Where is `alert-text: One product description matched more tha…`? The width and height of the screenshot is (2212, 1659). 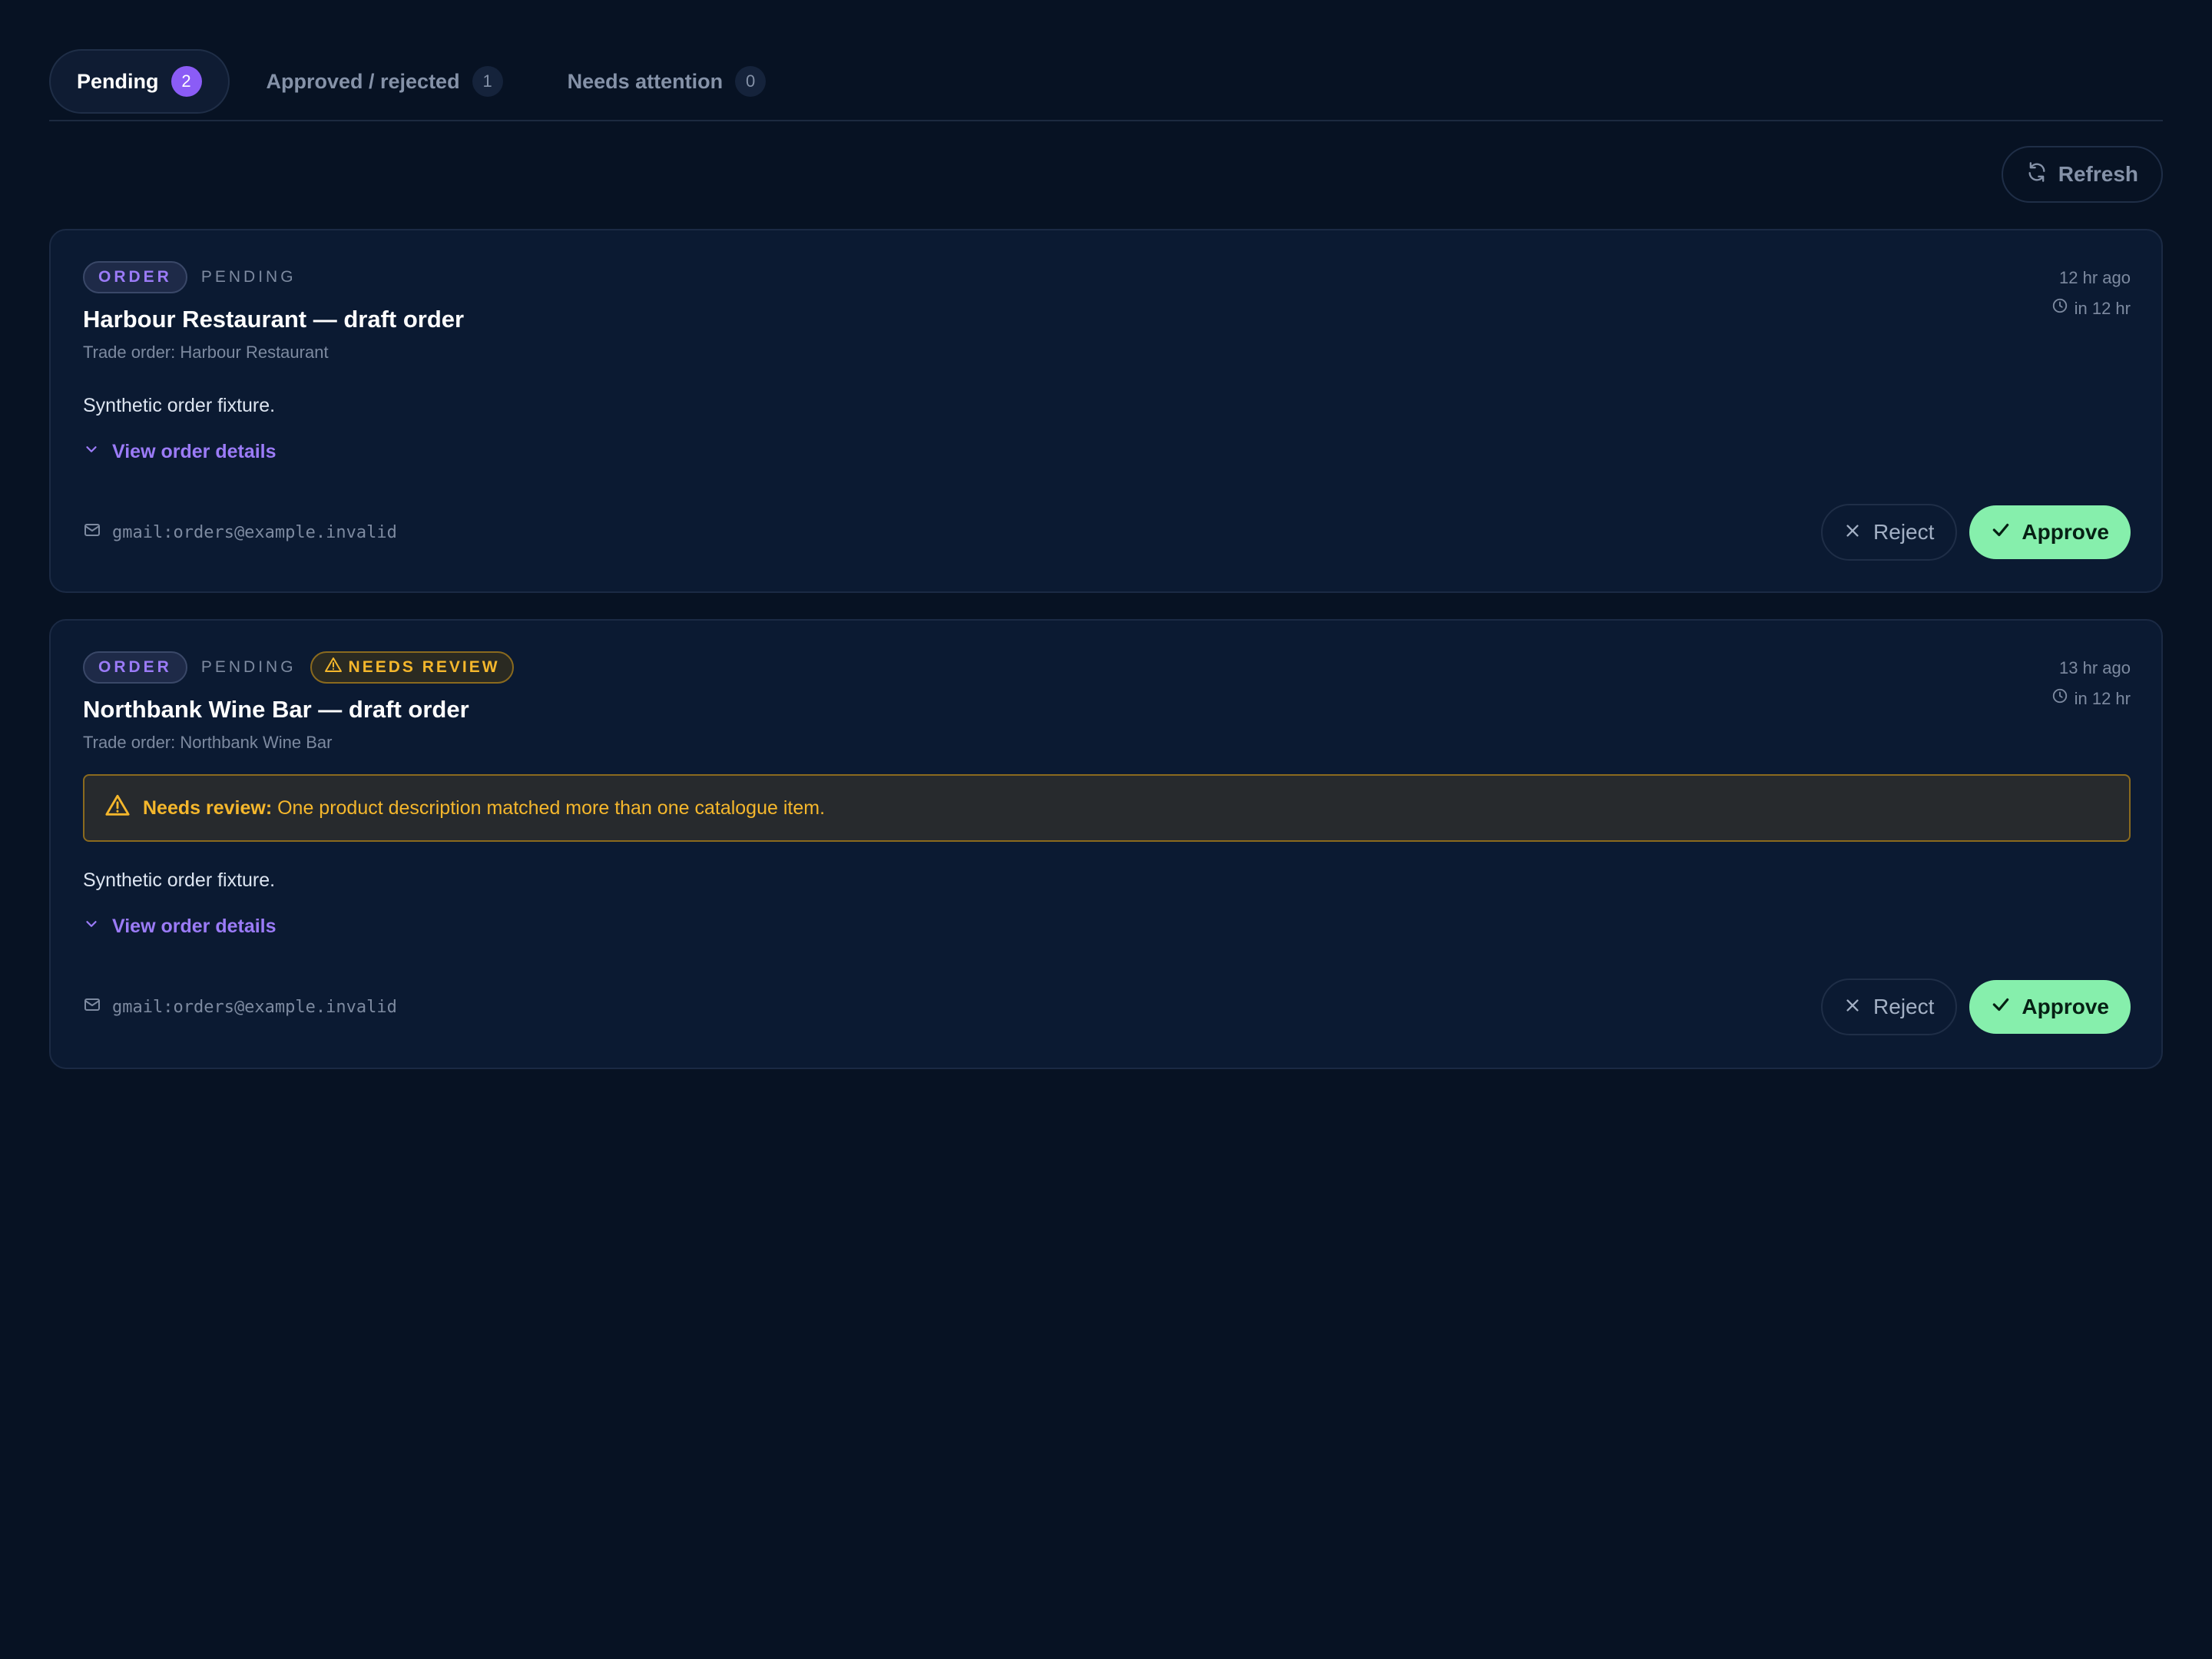 alert-text: One product description matched more tha… is located at coordinates (551, 808).